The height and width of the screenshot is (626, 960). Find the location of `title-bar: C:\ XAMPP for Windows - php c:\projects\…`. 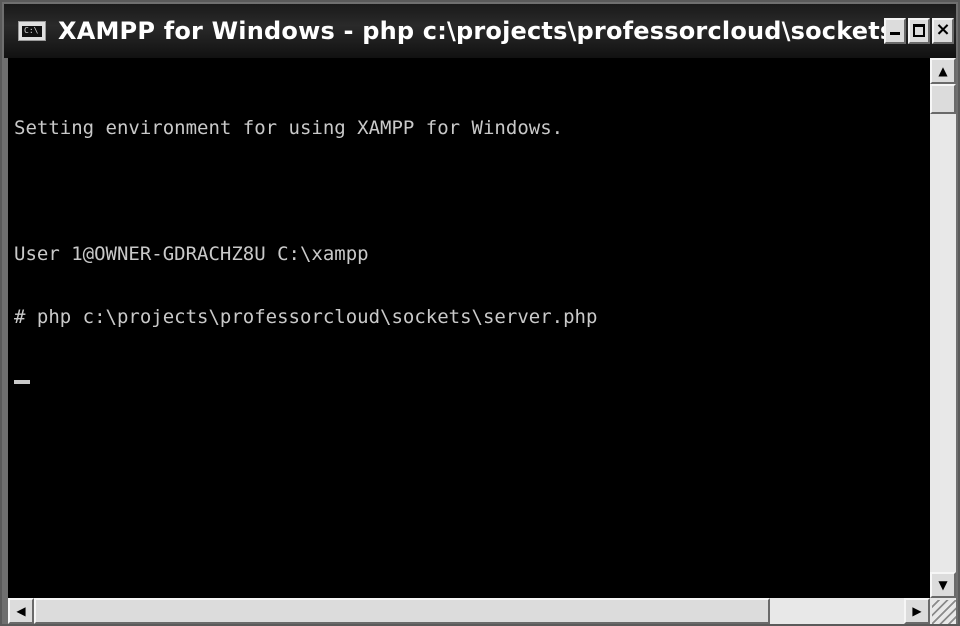

title-bar: C:\ XAMPP for Windows - php c:\projects\… is located at coordinates (480, 31).